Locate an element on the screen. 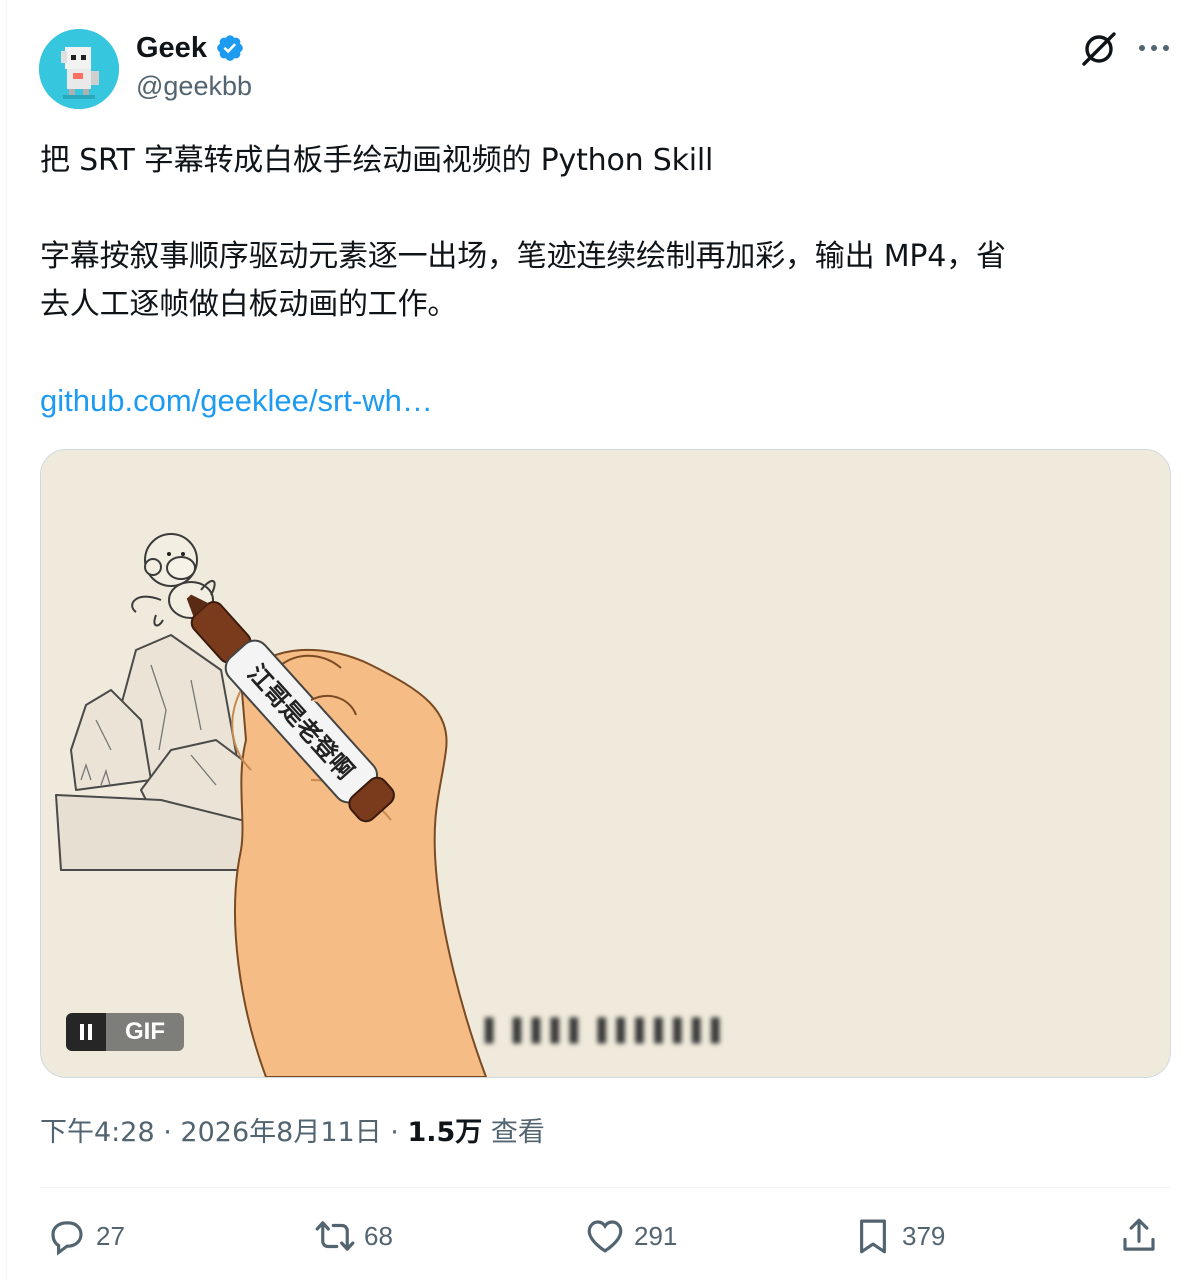 This screenshot has width=1197, height=1280. more-dots-icon is located at coordinates (1154, 48).